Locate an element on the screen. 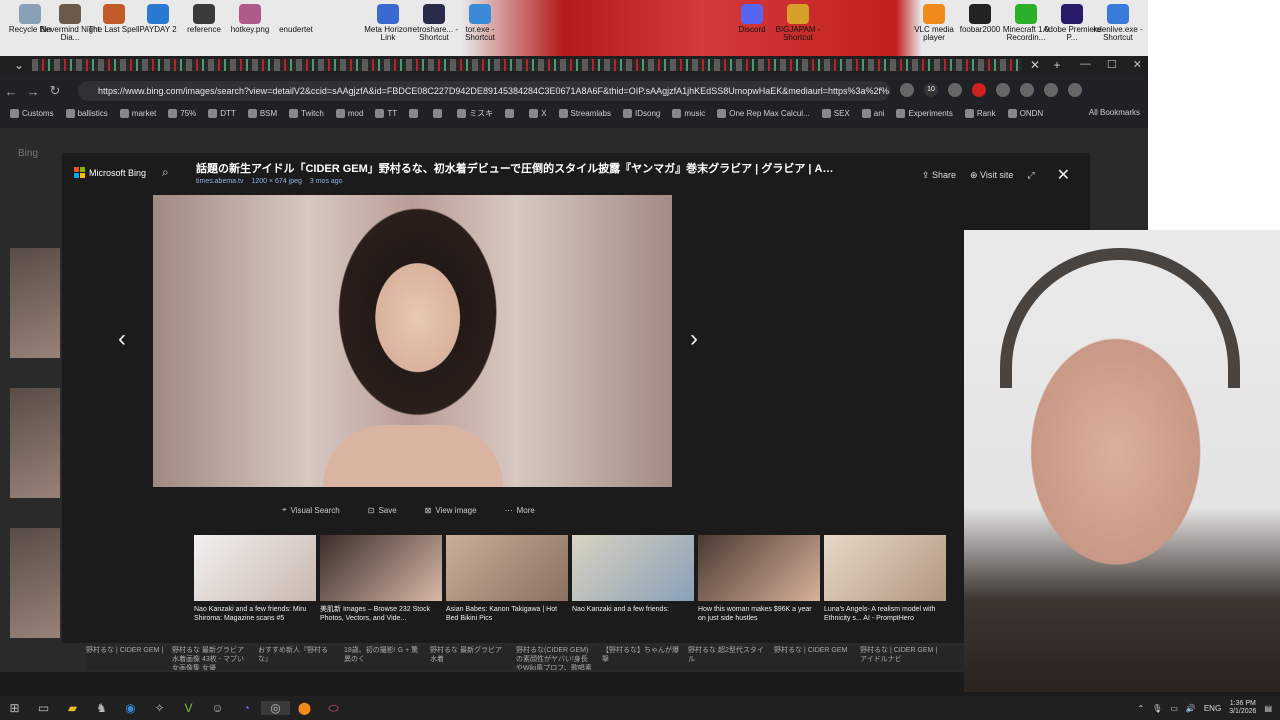  download-icon is located at coordinates (1051, 90).